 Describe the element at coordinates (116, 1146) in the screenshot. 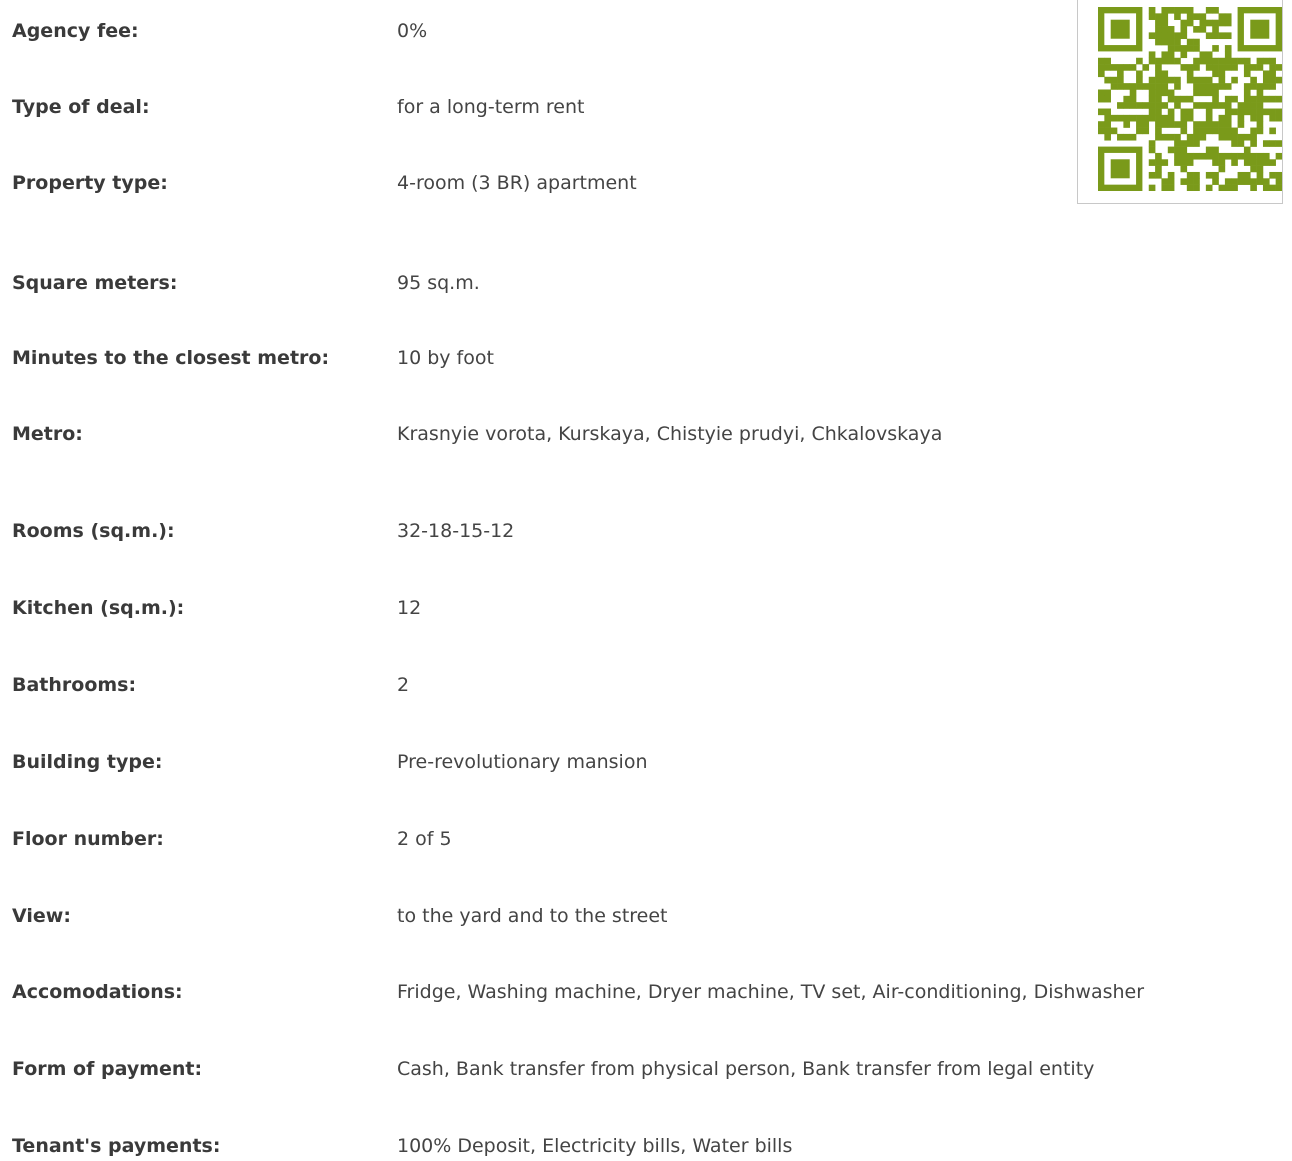

I see `property-label: Tenant's payments:` at that location.